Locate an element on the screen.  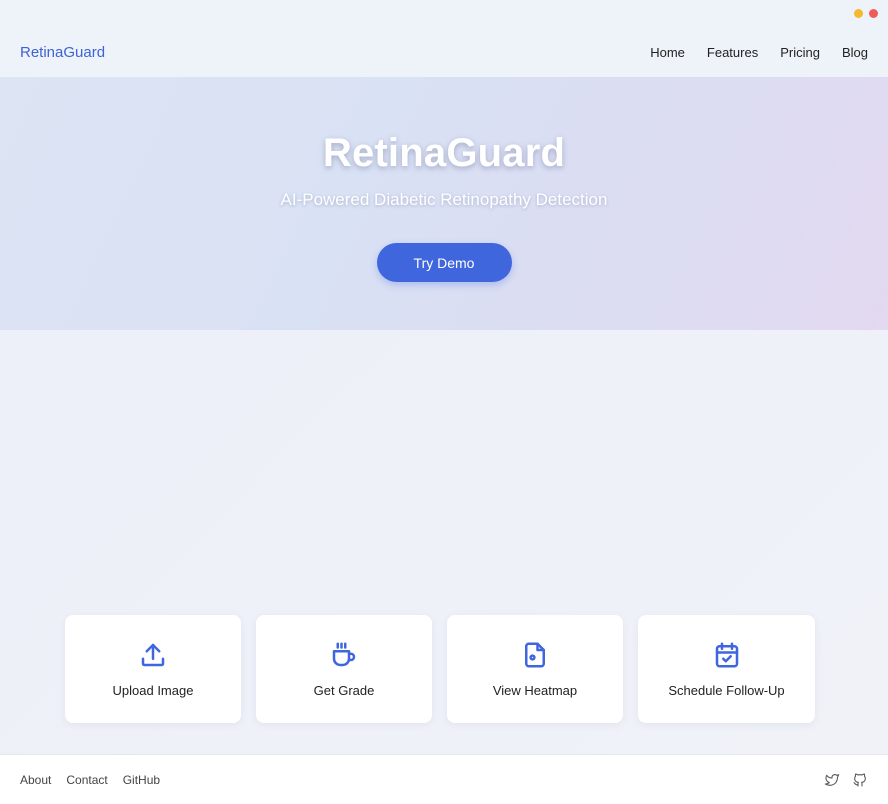
nav-features-link: Features is located at coordinates (732, 52).